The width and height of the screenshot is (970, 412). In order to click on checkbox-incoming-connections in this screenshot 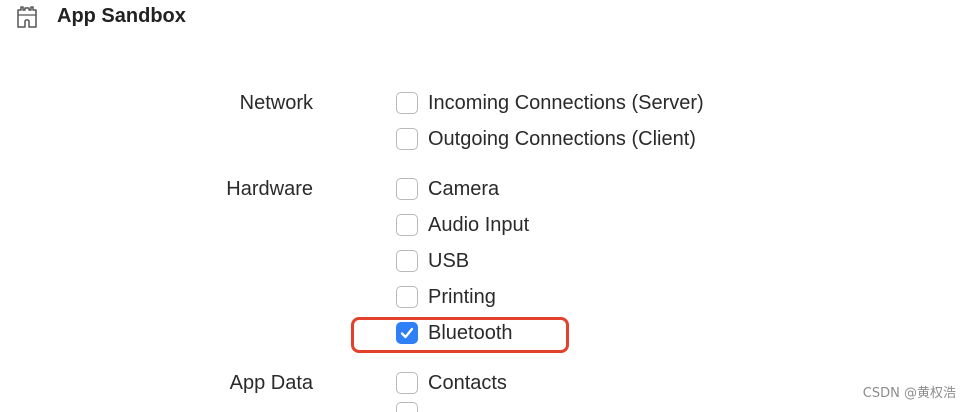, I will do `click(407, 103)`.